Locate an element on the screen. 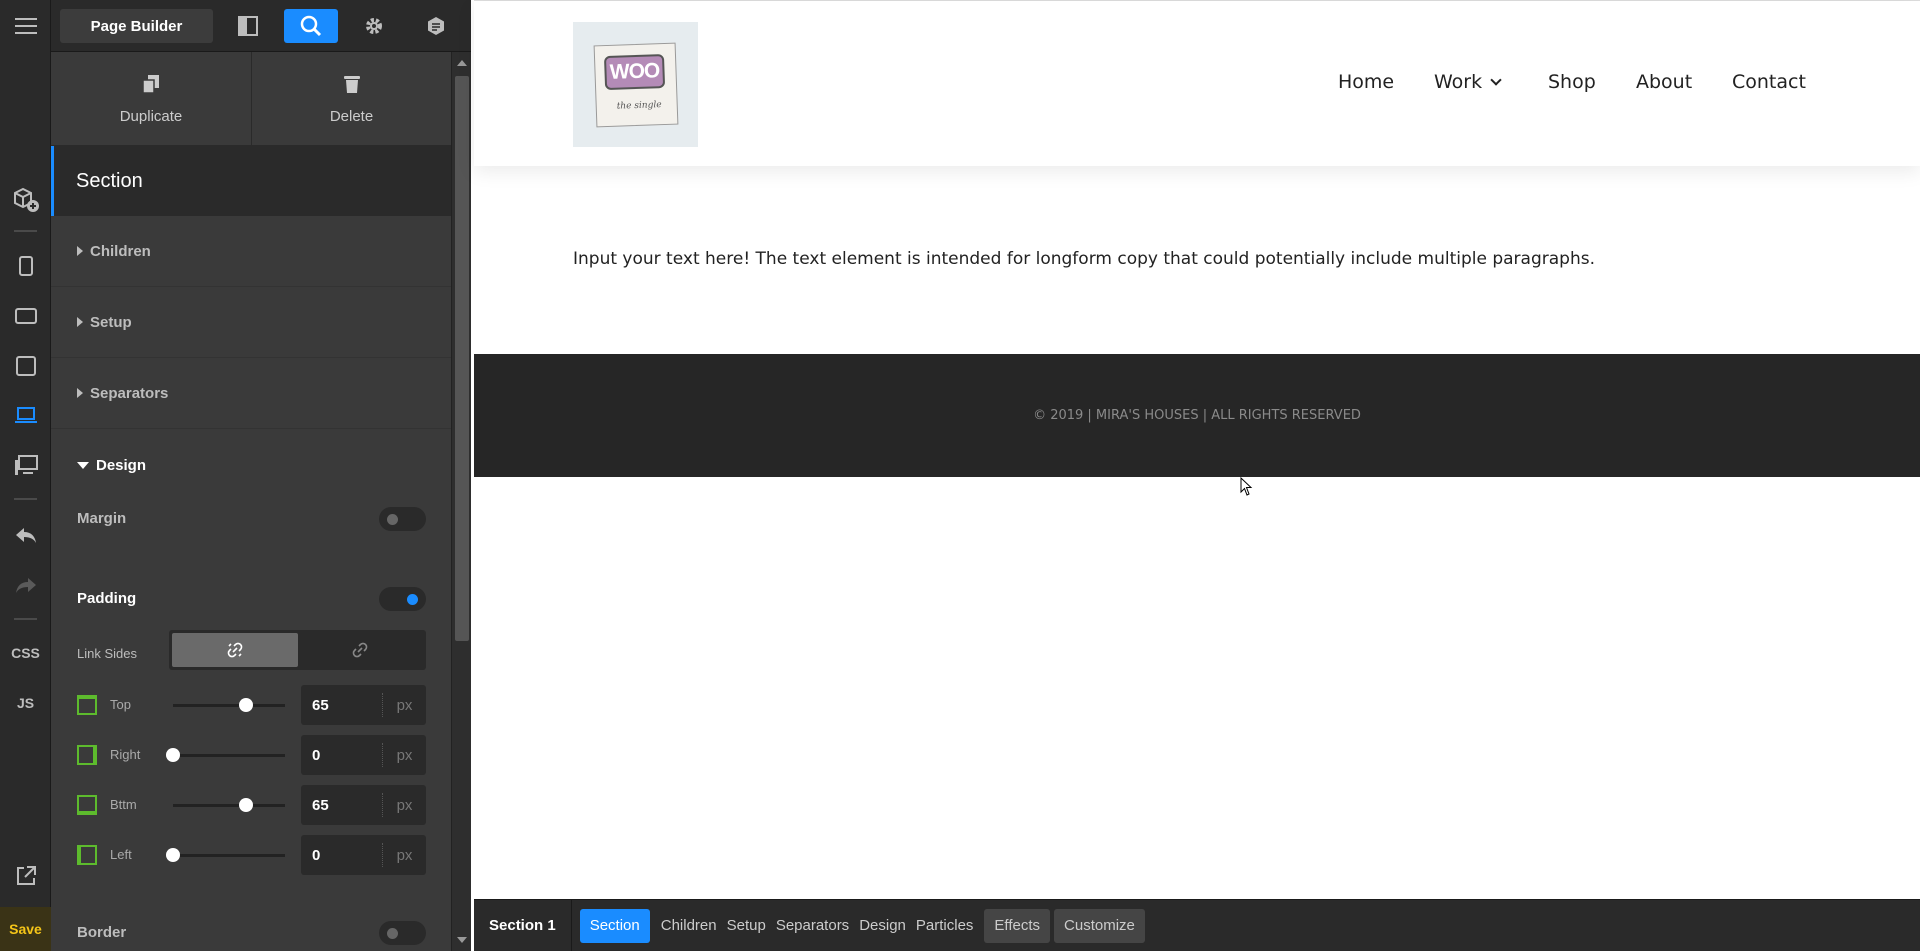  crumb-setup: Setup is located at coordinates (746, 926).